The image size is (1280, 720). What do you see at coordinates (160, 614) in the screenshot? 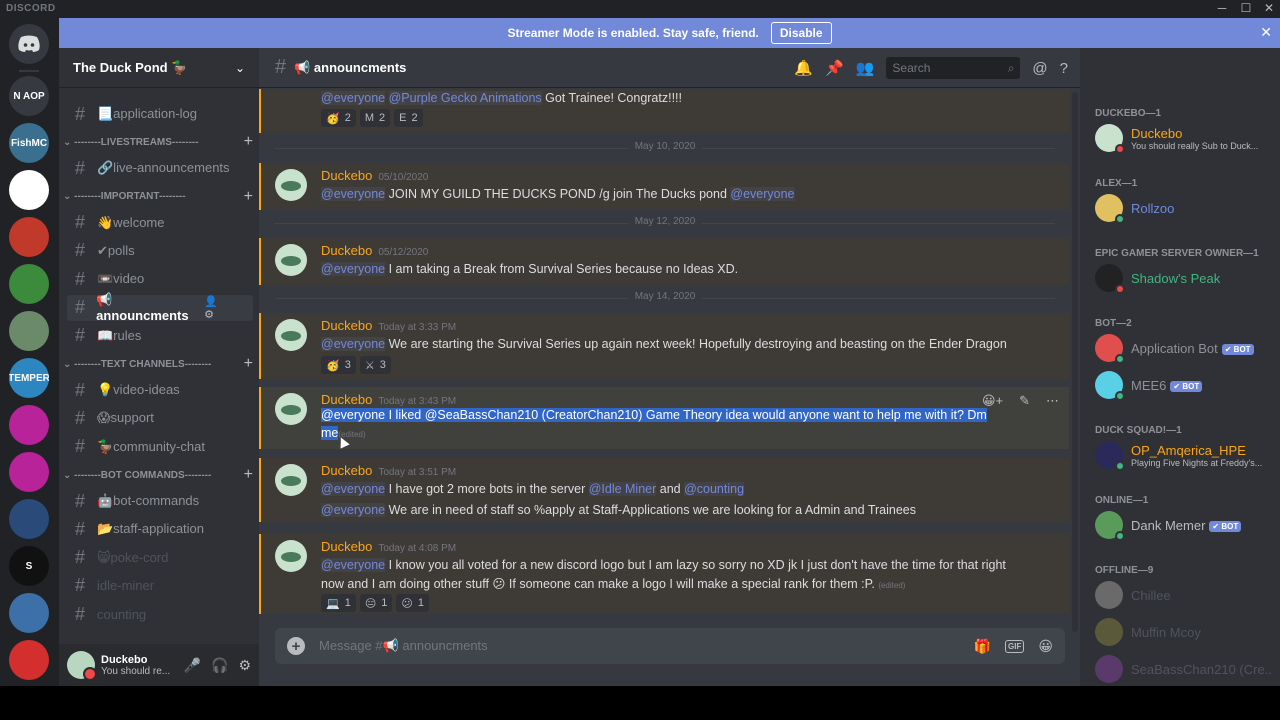
I see `channel-item: # counting` at bounding box center [160, 614].